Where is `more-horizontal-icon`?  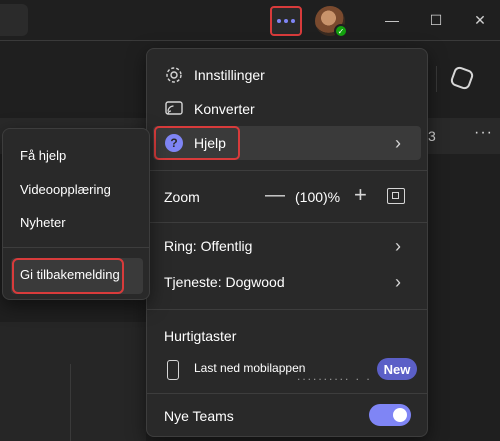
more-horizontal-icon is located at coordinates (286, 21).